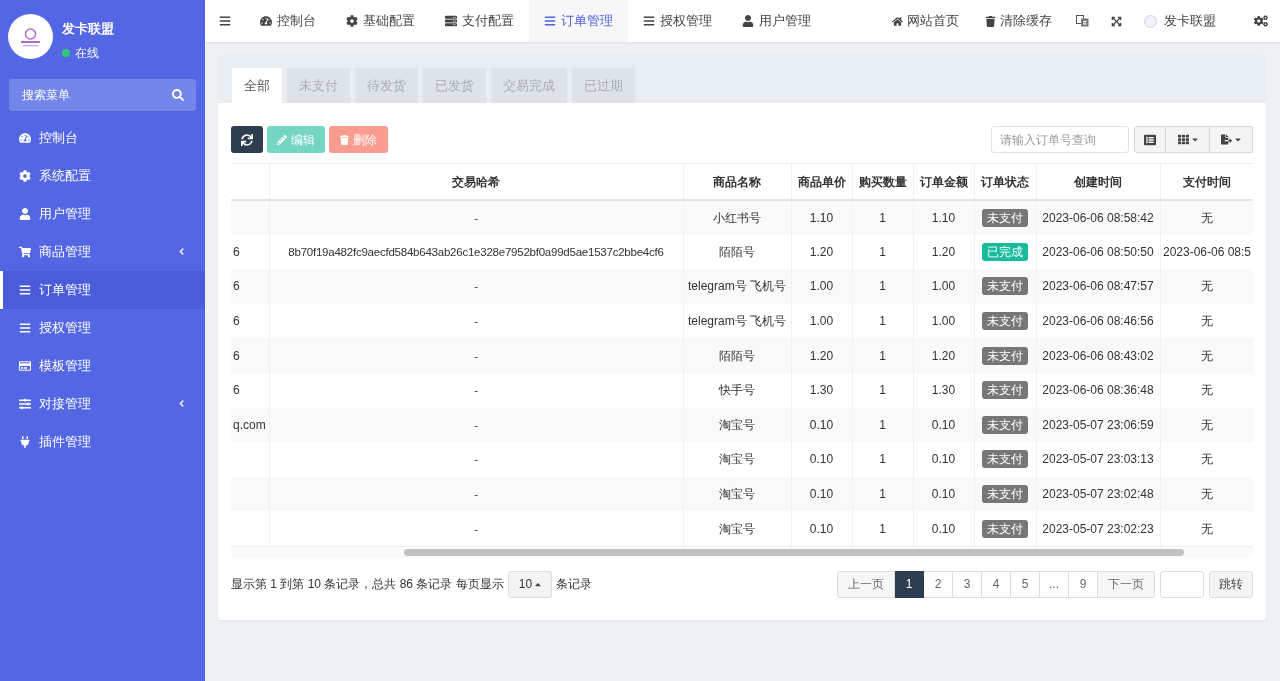 This screenshot has width=1280, height=681. What do you see at coordinates (1183, 139) in the screenshot?
I see `grid-icon` at bounding box center [1183, 139].